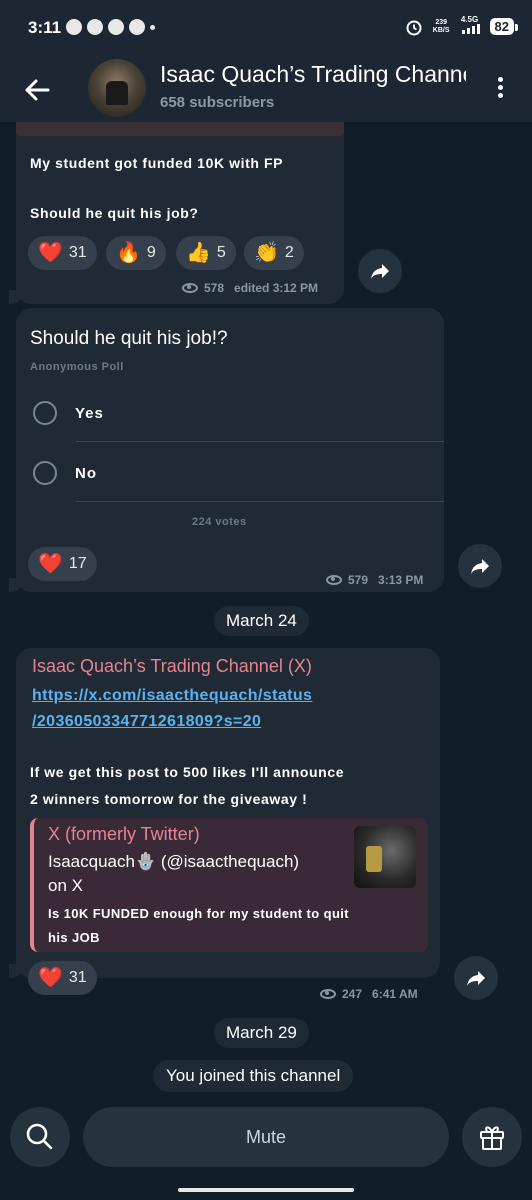 The height and width of the screenshot is (1200, 532). I want to click on reaction-clap: 👏 2, so click(274, 253).